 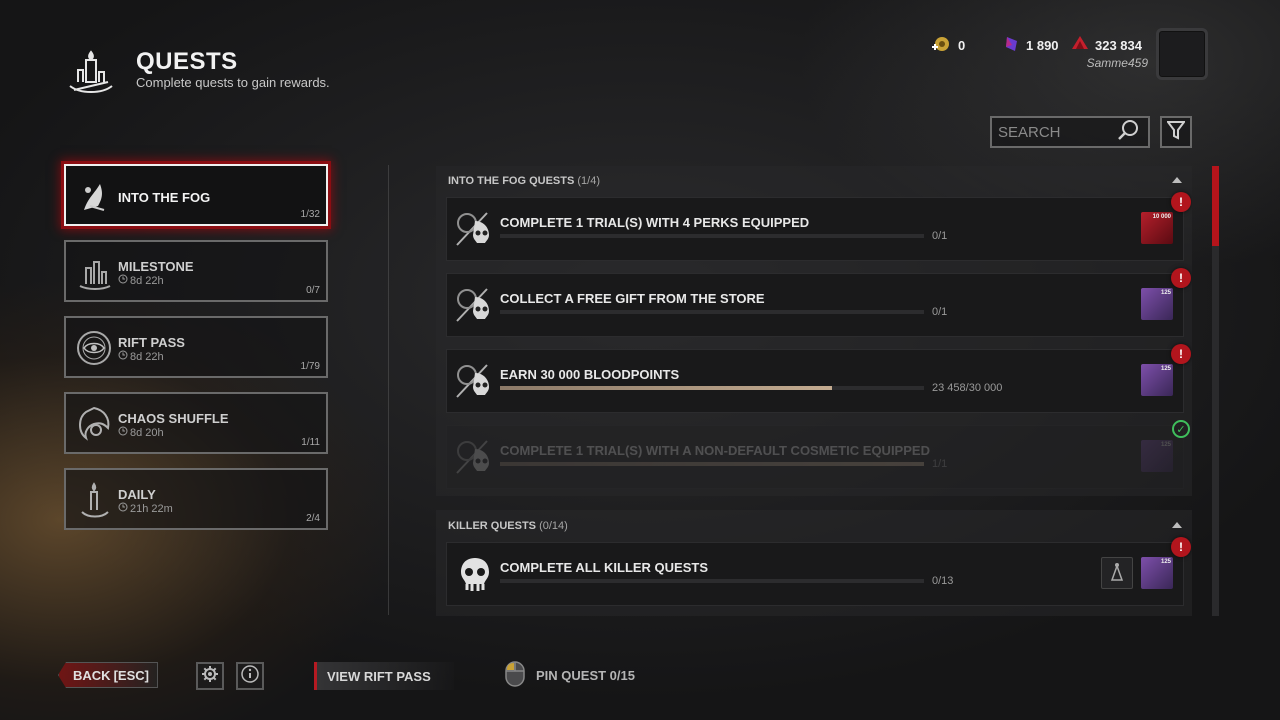 What do you see at coordinates (1182, 54) in the screenshot?
I see `player-avatar` at bounding box center [1182, 54].